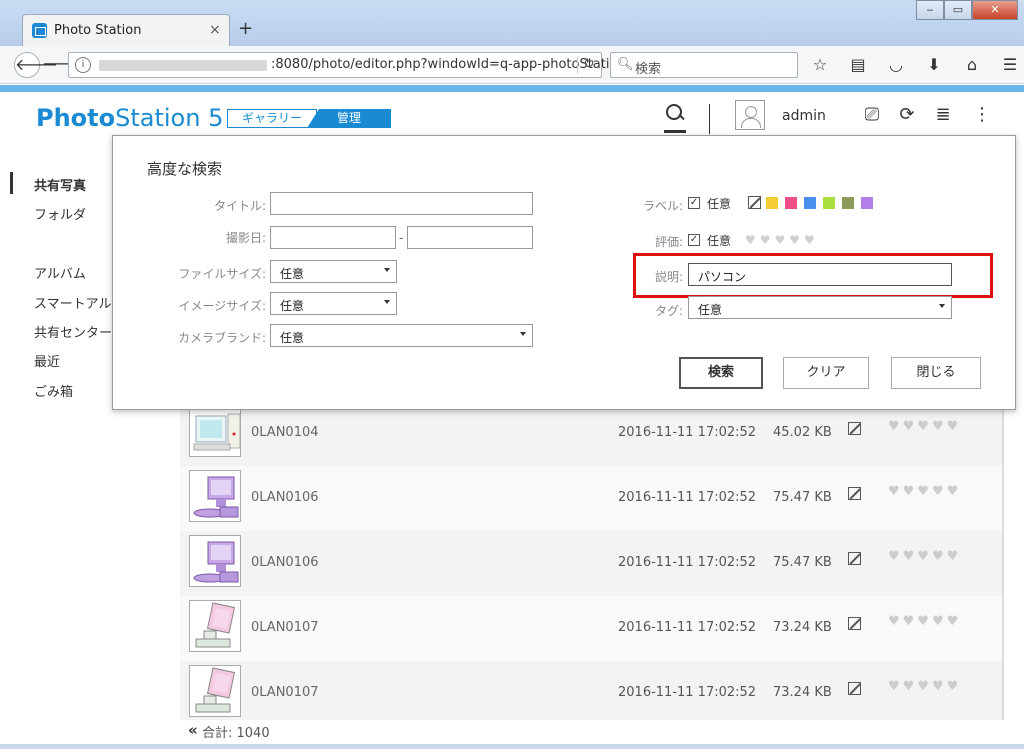  Describe the element at coordinates (982, 115) in the screenshot. I see `more-vertical-icon: ⋮` at that location.